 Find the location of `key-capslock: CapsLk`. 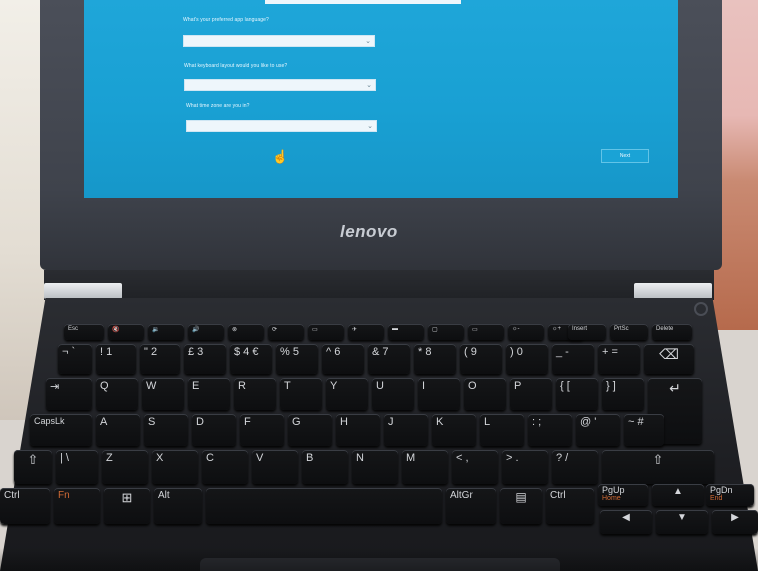

key-capslock: CapsLk is located at coordinates (61, 430).